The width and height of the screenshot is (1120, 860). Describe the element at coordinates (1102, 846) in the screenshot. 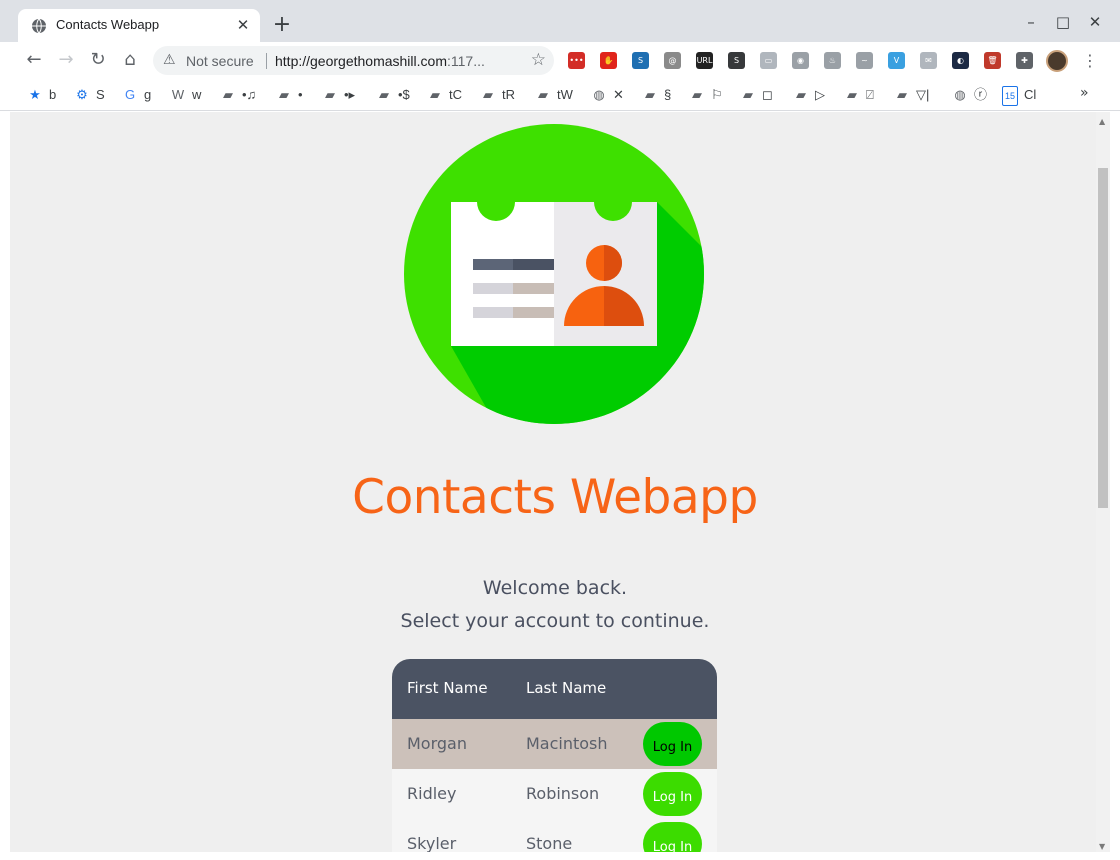

I see `scroll-down-arrow-icon: ▼` at that location.